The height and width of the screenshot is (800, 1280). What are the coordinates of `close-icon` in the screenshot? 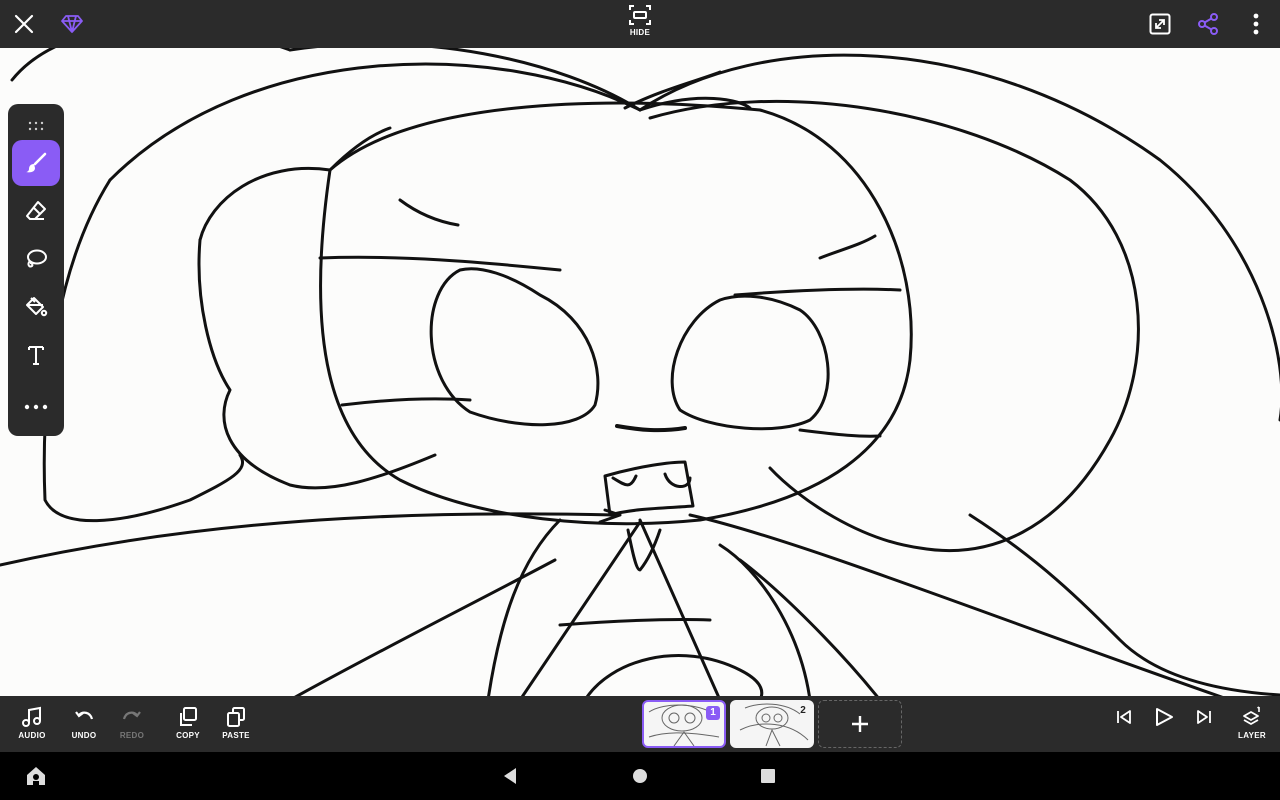 It's located at (24, 24).